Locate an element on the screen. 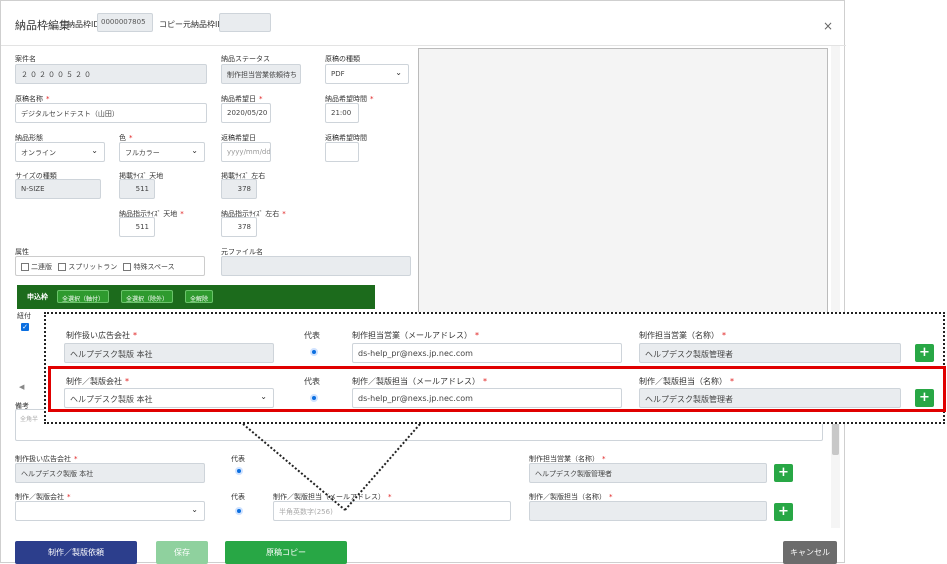 Image resolution: width=947 pixels, height=564 pixels. popup-agency-label-text: 制作扱い広告会社 is located at coordinates (98, 335).